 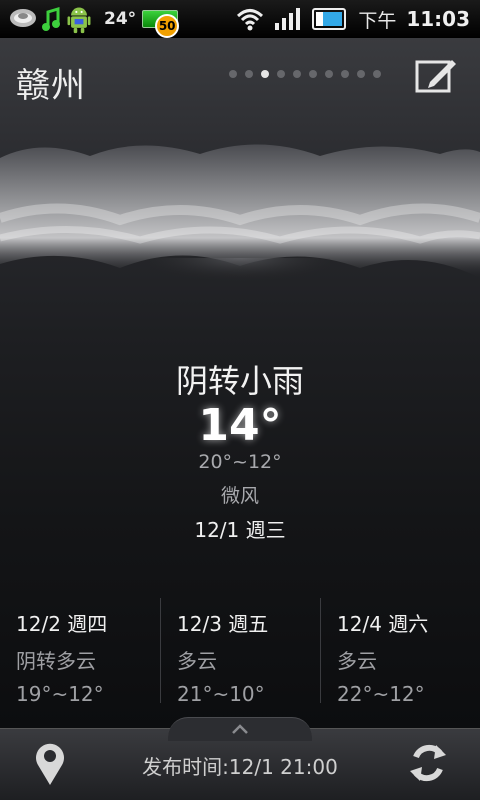 I want to click on forecast-day: 12/4 週六 多云 22°~12°, so click(x=400, y=652).